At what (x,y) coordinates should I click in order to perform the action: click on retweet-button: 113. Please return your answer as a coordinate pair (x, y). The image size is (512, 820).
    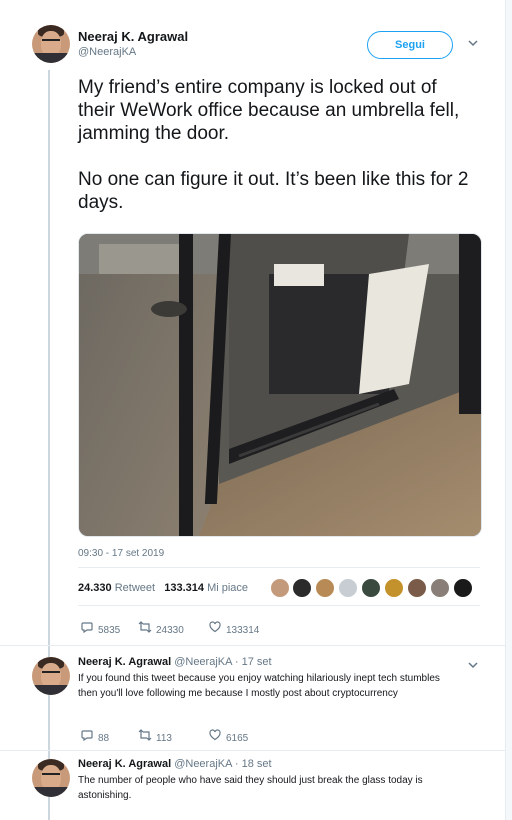
    Looking at the image, I should click on (155, 736).